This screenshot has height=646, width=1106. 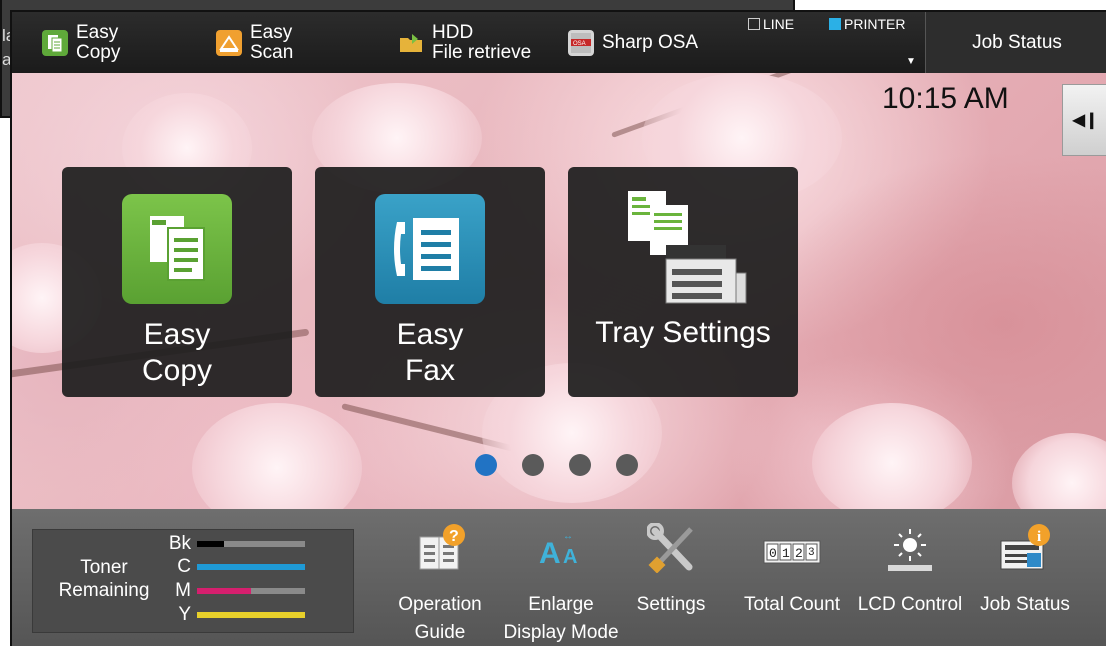 What do you see at coordinates (773, 553) in the screenshot?
I see `svg-text: 0` at bounding box center [773, 553].